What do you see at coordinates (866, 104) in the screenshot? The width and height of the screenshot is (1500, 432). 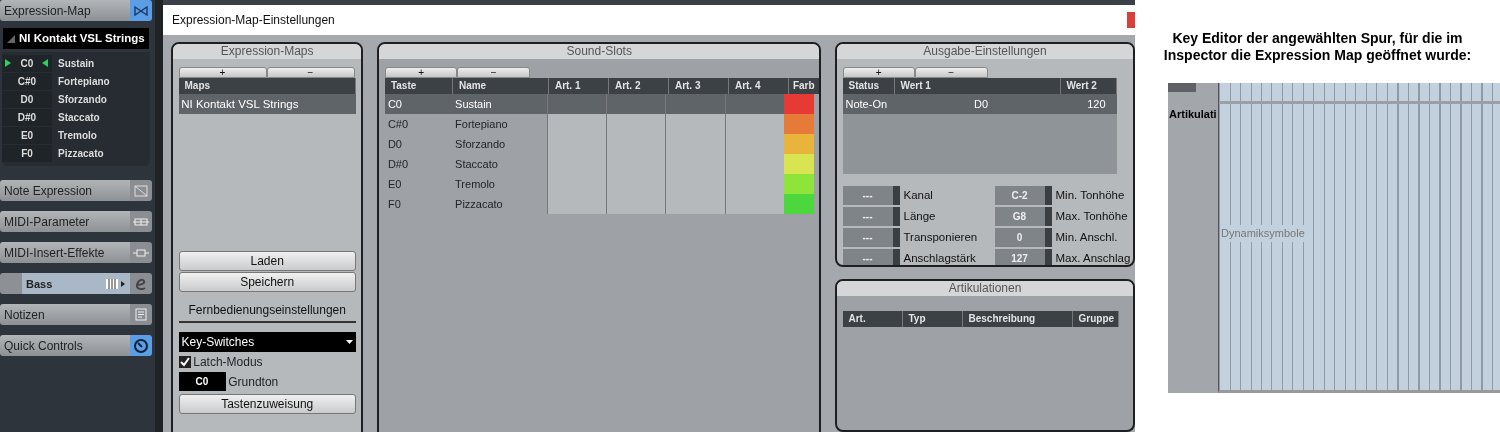 I see `table-cell-text: Note-On` at bounding box center [866, 104].